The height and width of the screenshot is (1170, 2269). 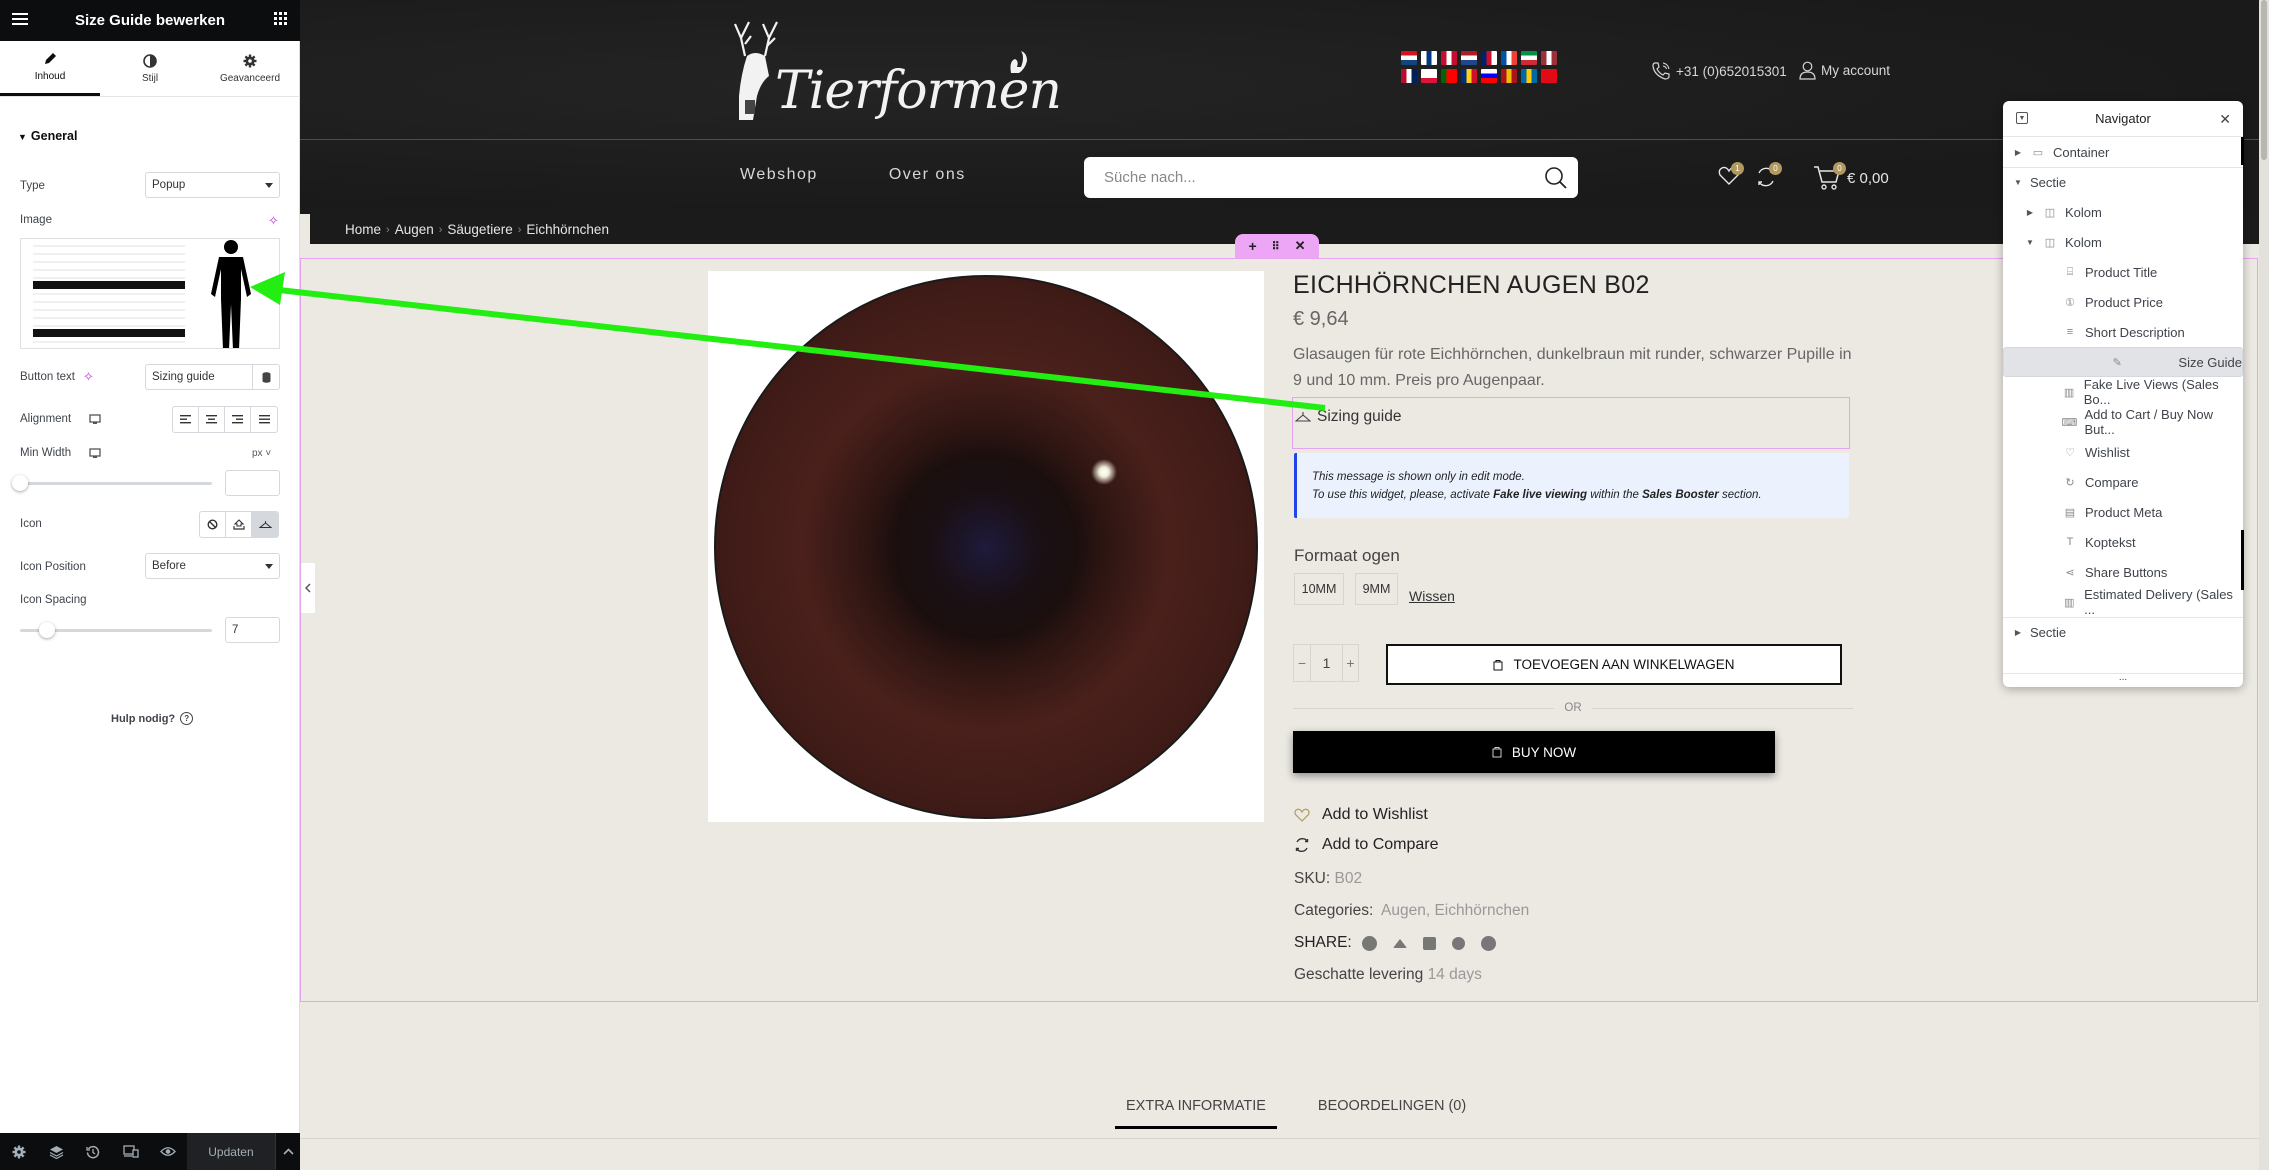 What do you see at coordinates (261, 453) in the screenshot?
I see `unit-selector: px ˅` at bounding box center [261, 453].